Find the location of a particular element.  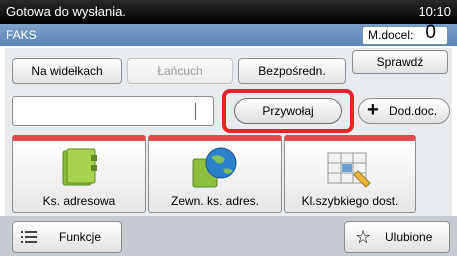

external-address-book-label: Zewn. ks. adres. is located at coordinates (215, 201).